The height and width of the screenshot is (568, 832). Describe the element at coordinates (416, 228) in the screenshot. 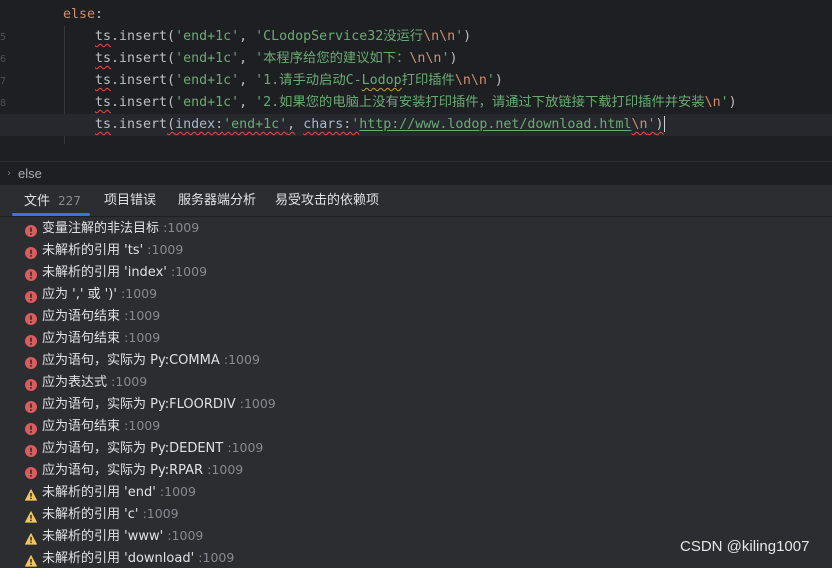

I see `problem-row: 变量注解的非法目标 :1009` at that location.